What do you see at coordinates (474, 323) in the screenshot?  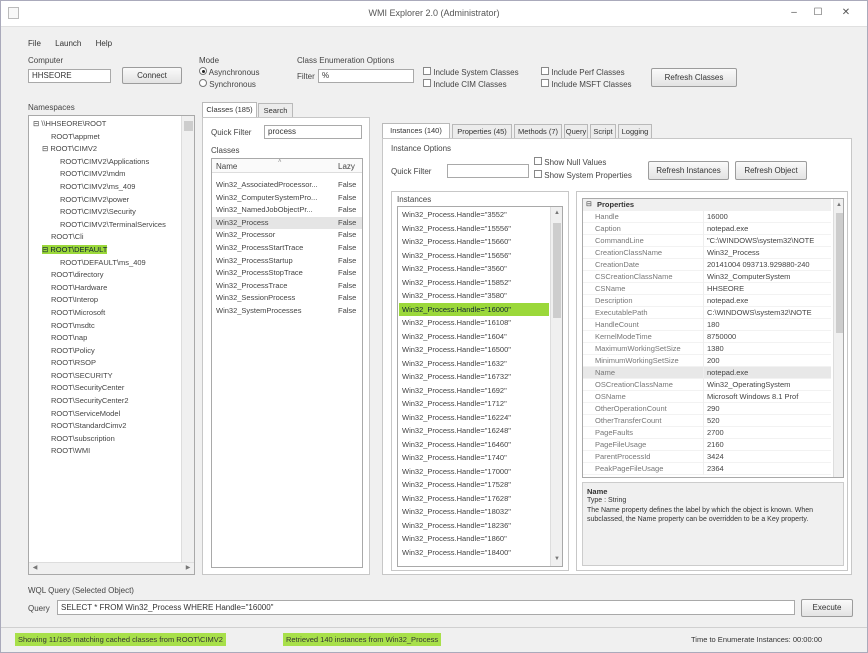 I see `instance-row: Win32_Process.Handle="16108"` at bounding box center [474, 323].